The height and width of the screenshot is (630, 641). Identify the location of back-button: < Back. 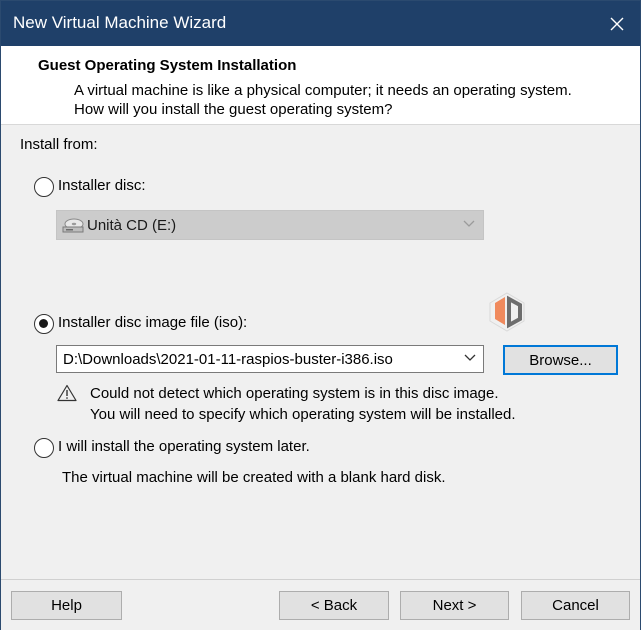
(334, 605).